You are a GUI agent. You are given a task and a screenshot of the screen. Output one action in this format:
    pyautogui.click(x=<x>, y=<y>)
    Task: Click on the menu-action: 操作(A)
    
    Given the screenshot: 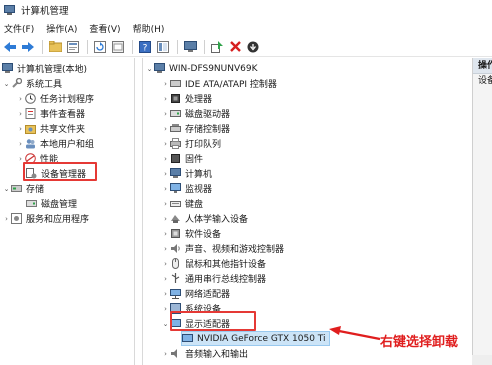 What is the action you would take?
    pyautogui.click(x=61, y=28)
    